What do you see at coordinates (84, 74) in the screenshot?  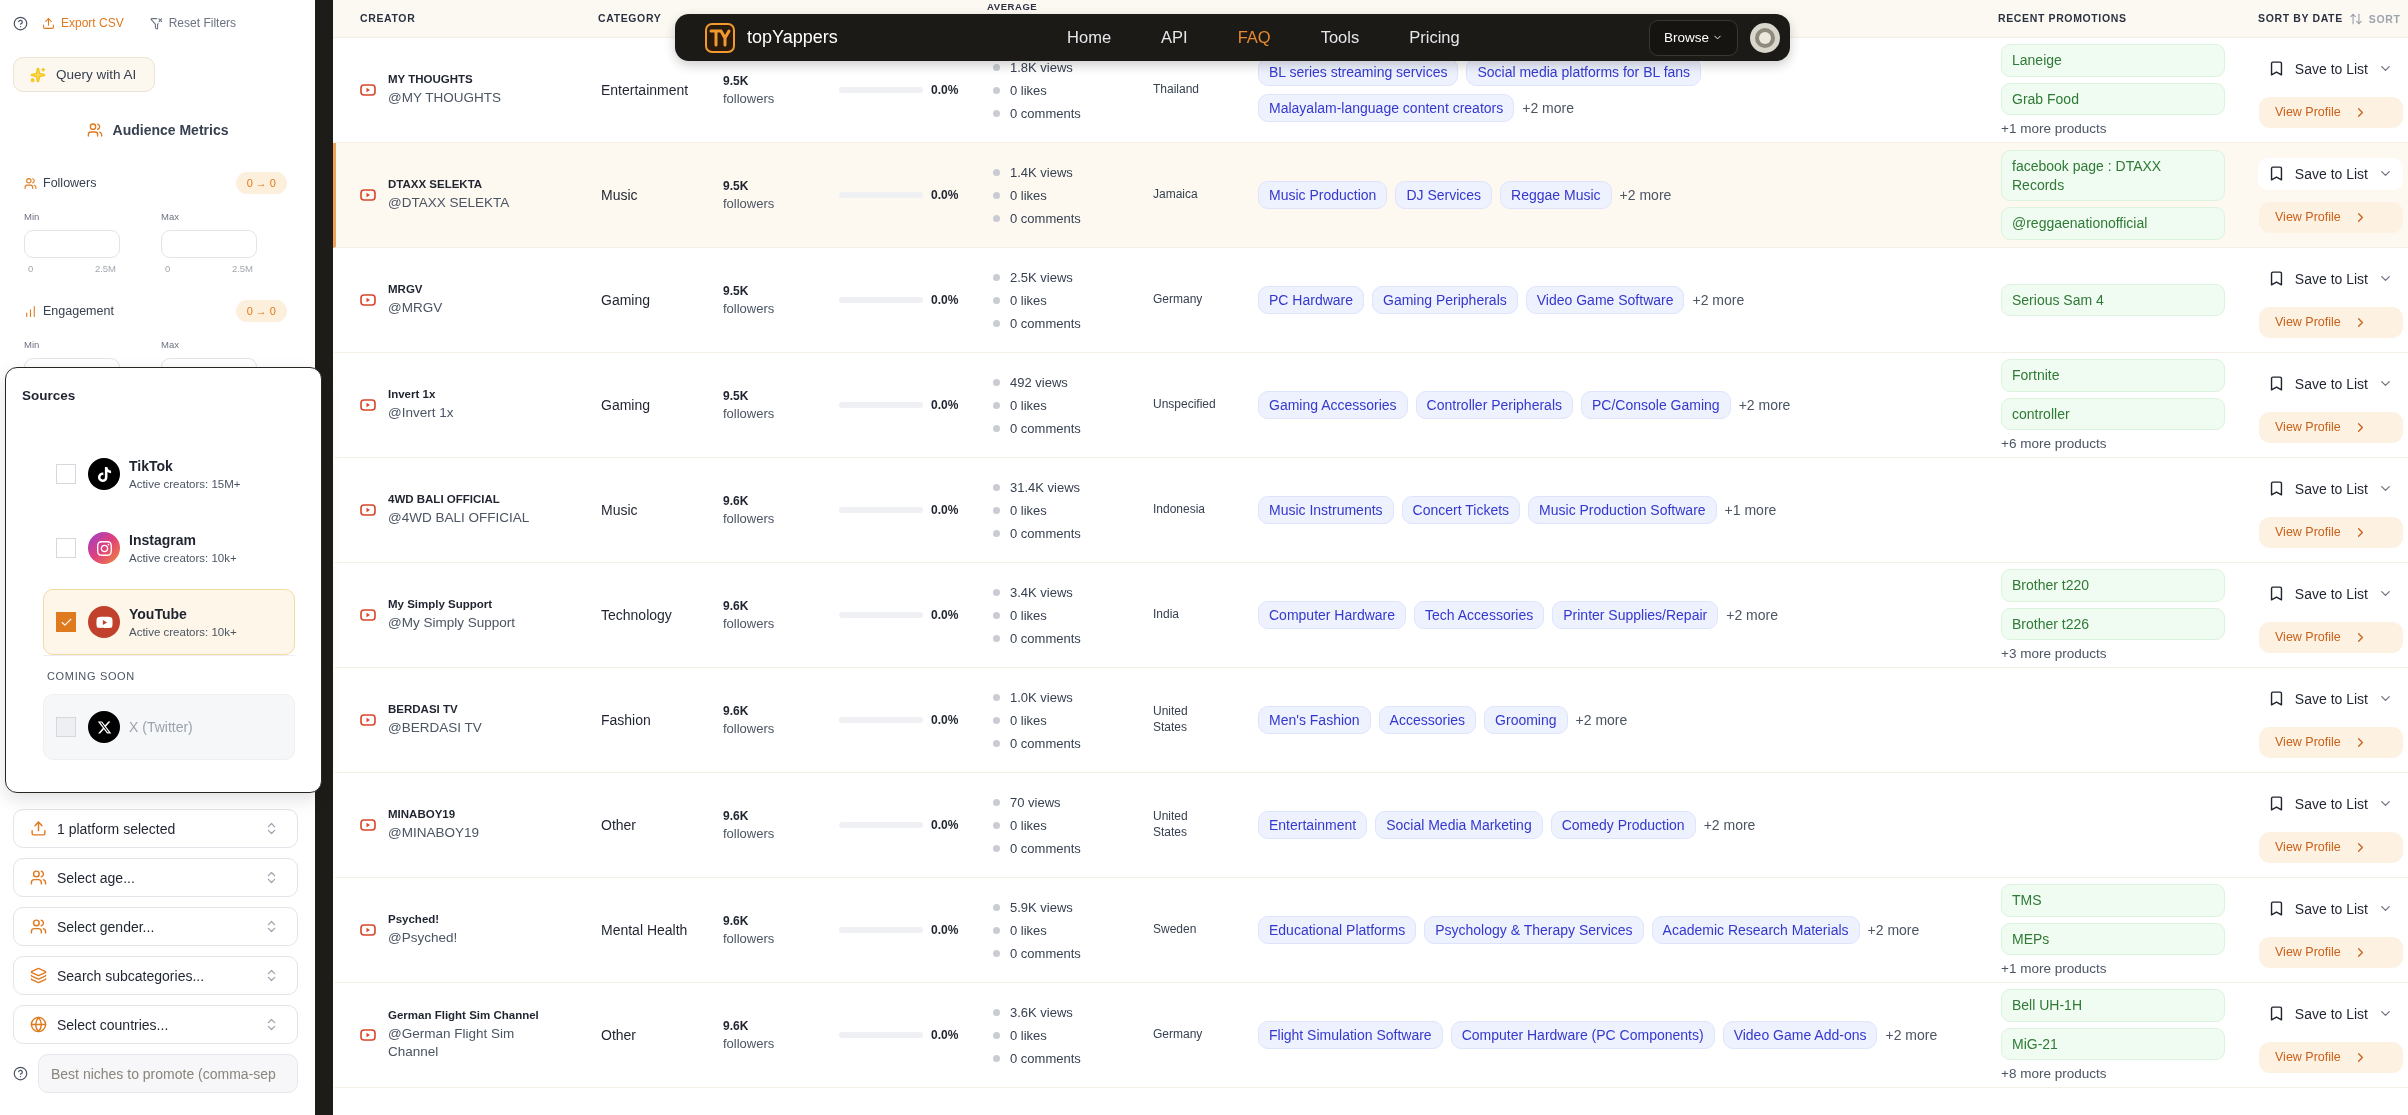 I see `query-ai-button: Query with AI` at bounding box center [84, 74].